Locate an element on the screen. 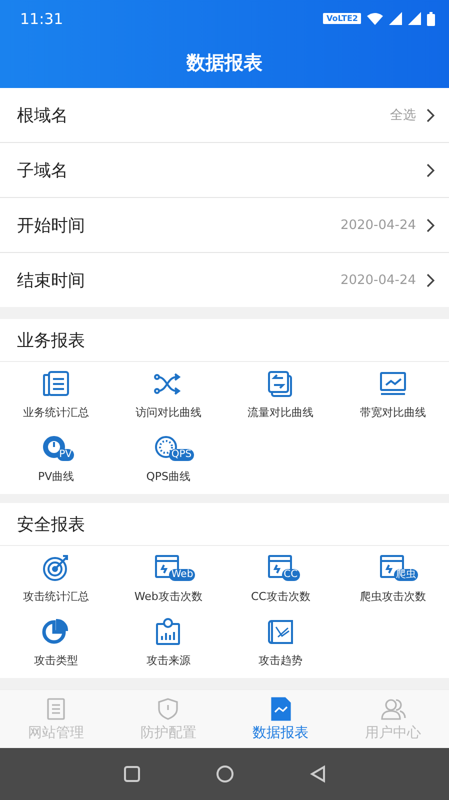 This screenshot has width=449, height=800. report-item: 访问对比曲线 is located at coordinates (168, 394).